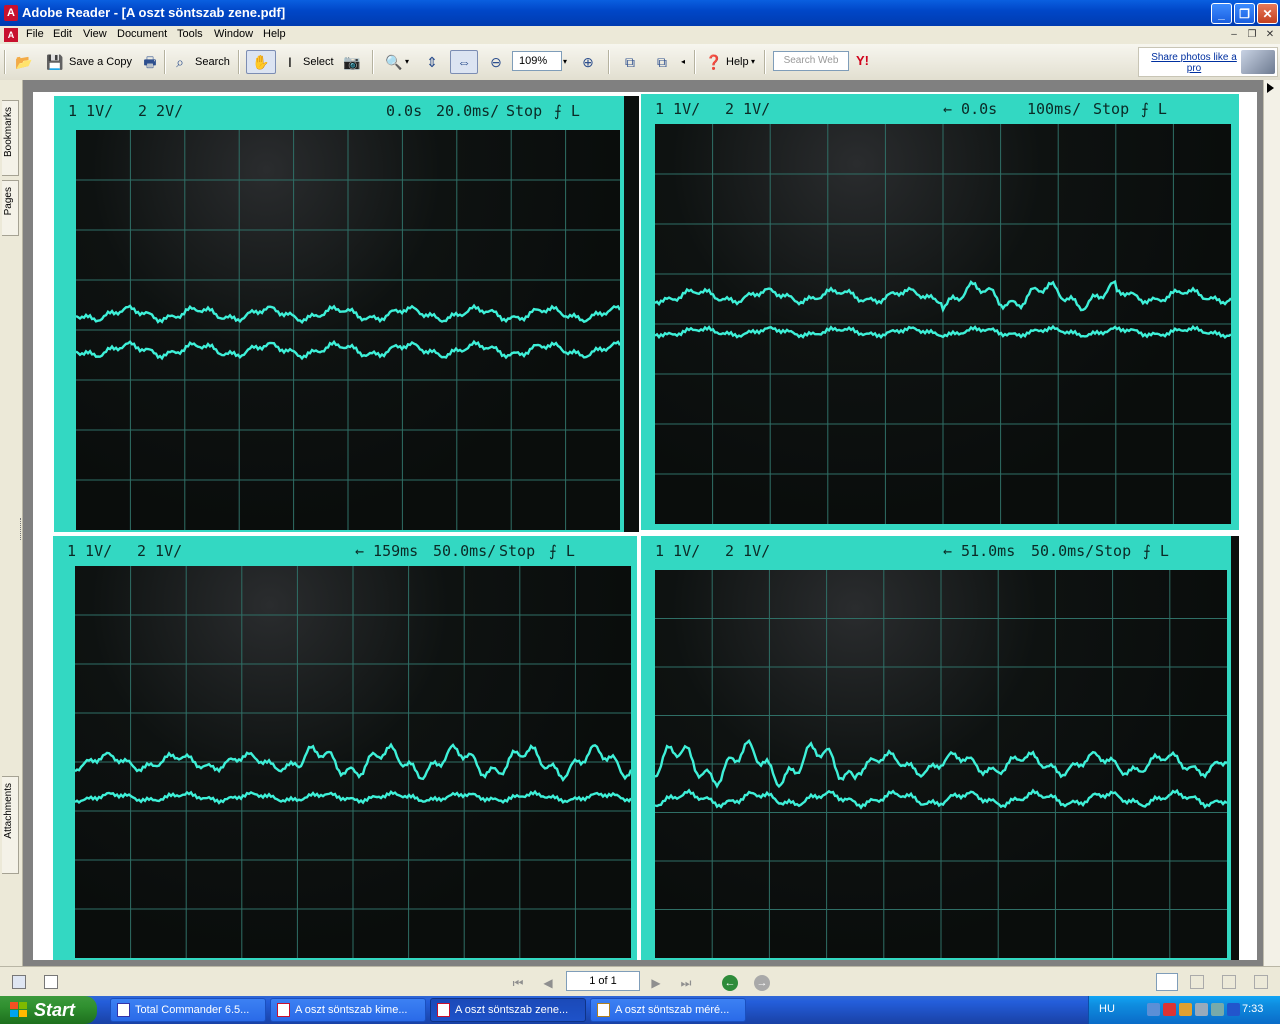  What do you see at coordinates (630, 62) in the screenshot?
I see `rotate-view-icon: ⧉` at bounding box center [630, 62].